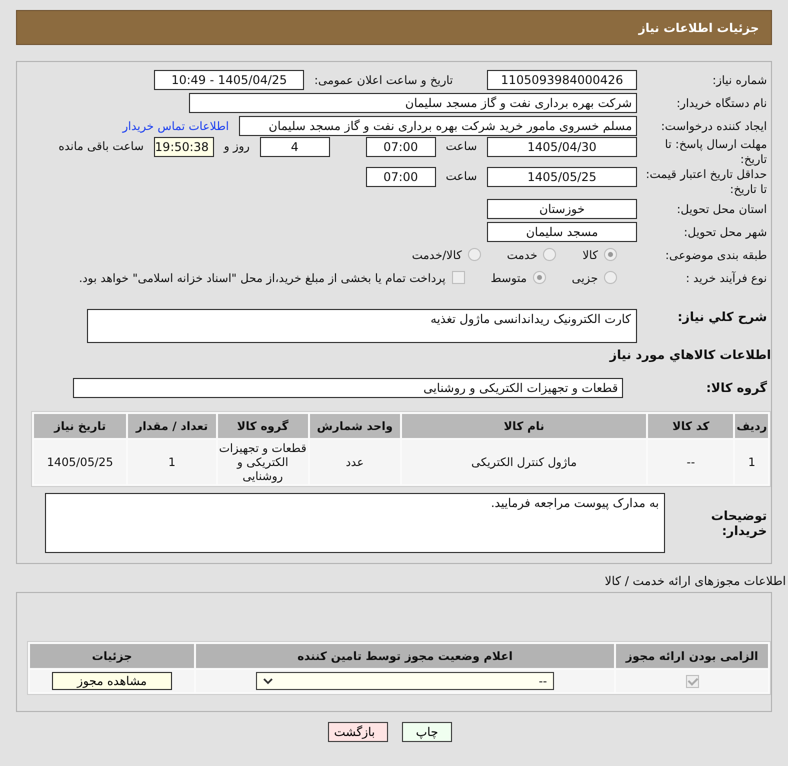  I want to click on remaining-time-field: 19:50:38, so click(184, 147).